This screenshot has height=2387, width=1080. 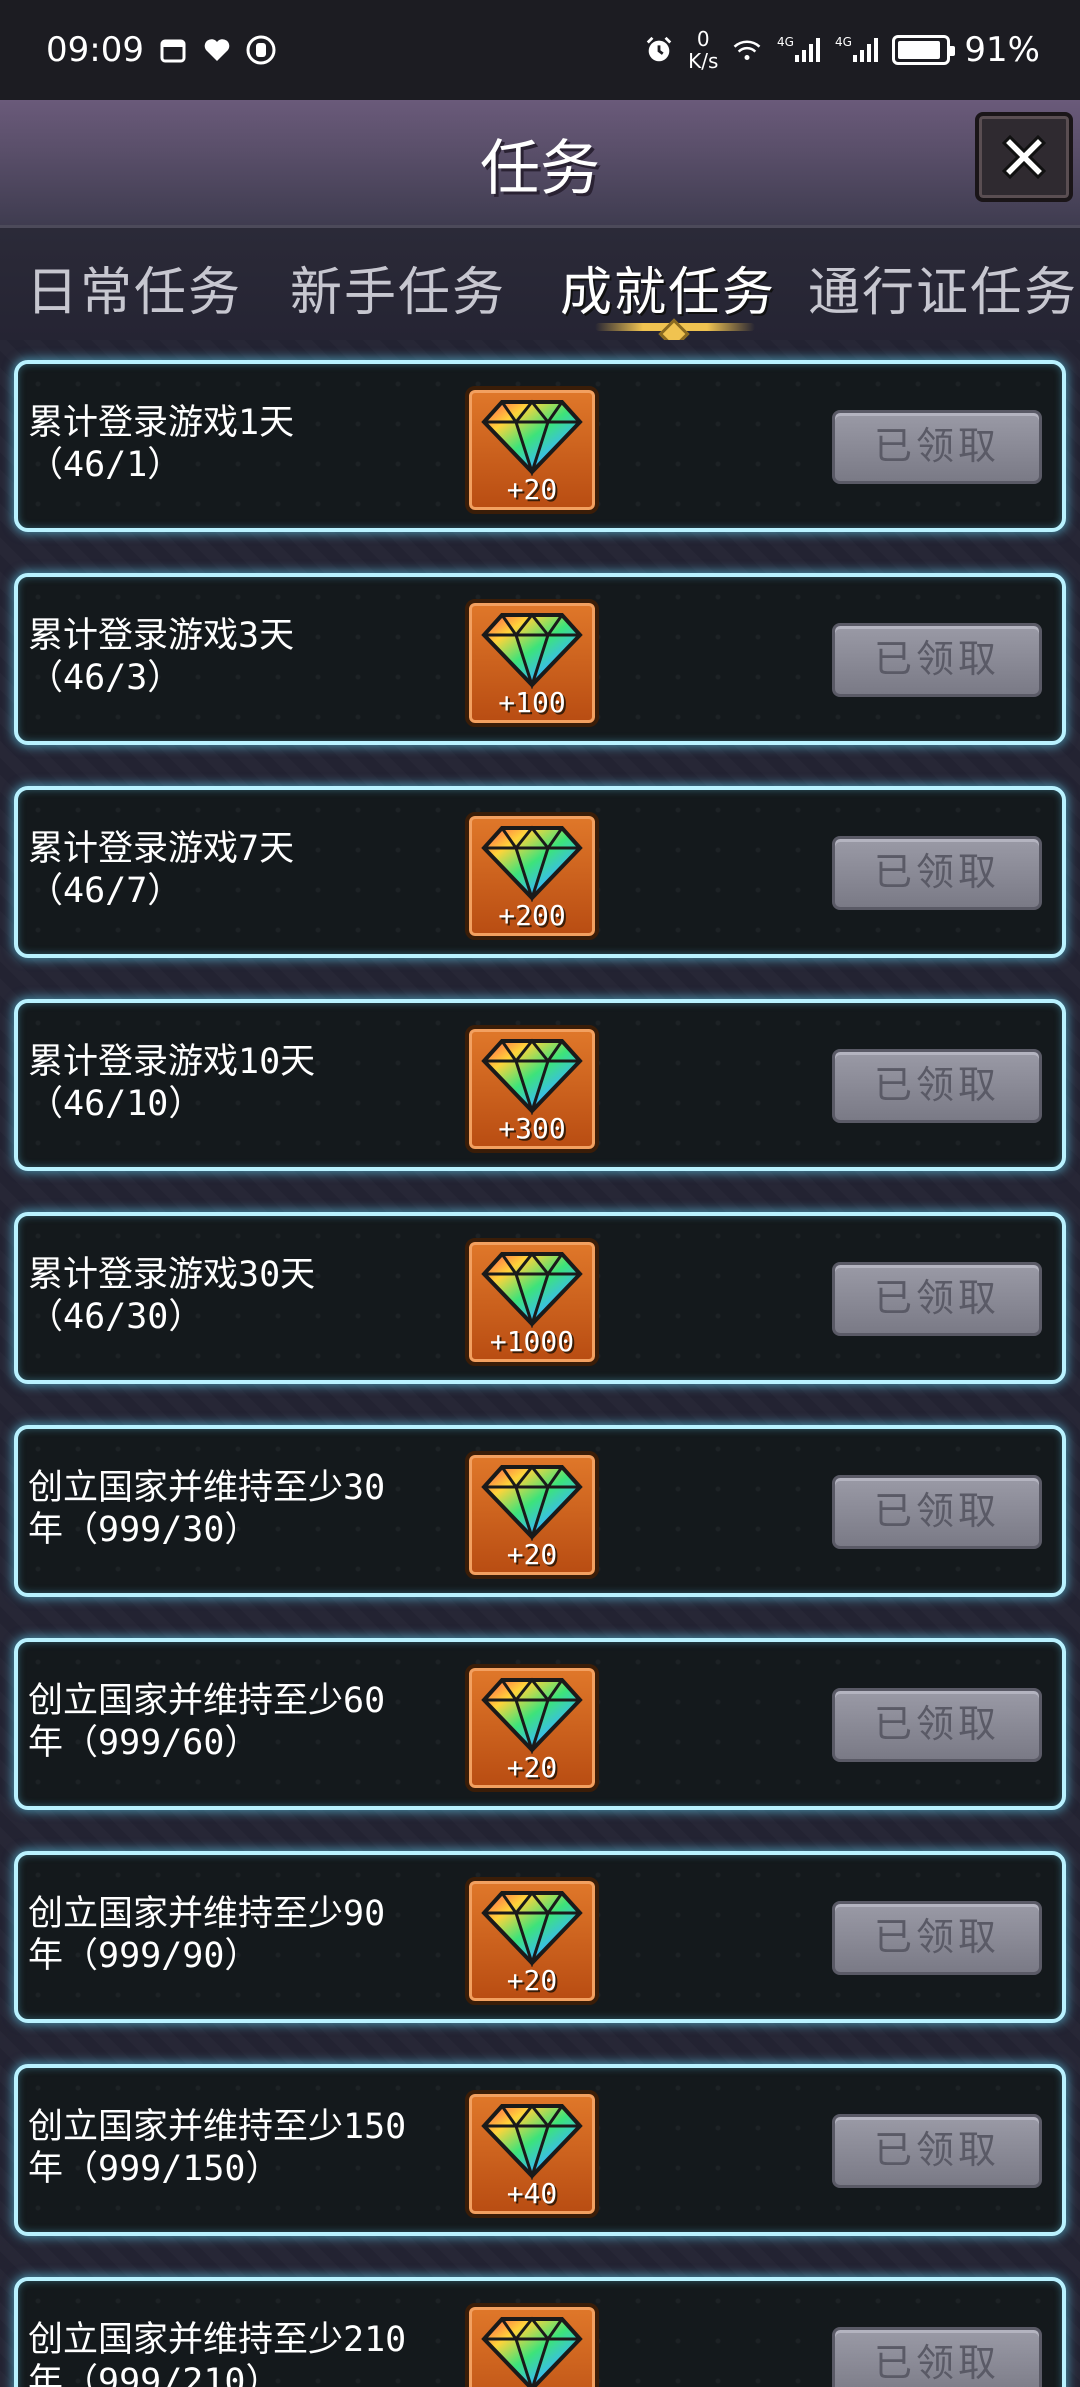 I want to click on header: 任务, so click(x=540, y=162).